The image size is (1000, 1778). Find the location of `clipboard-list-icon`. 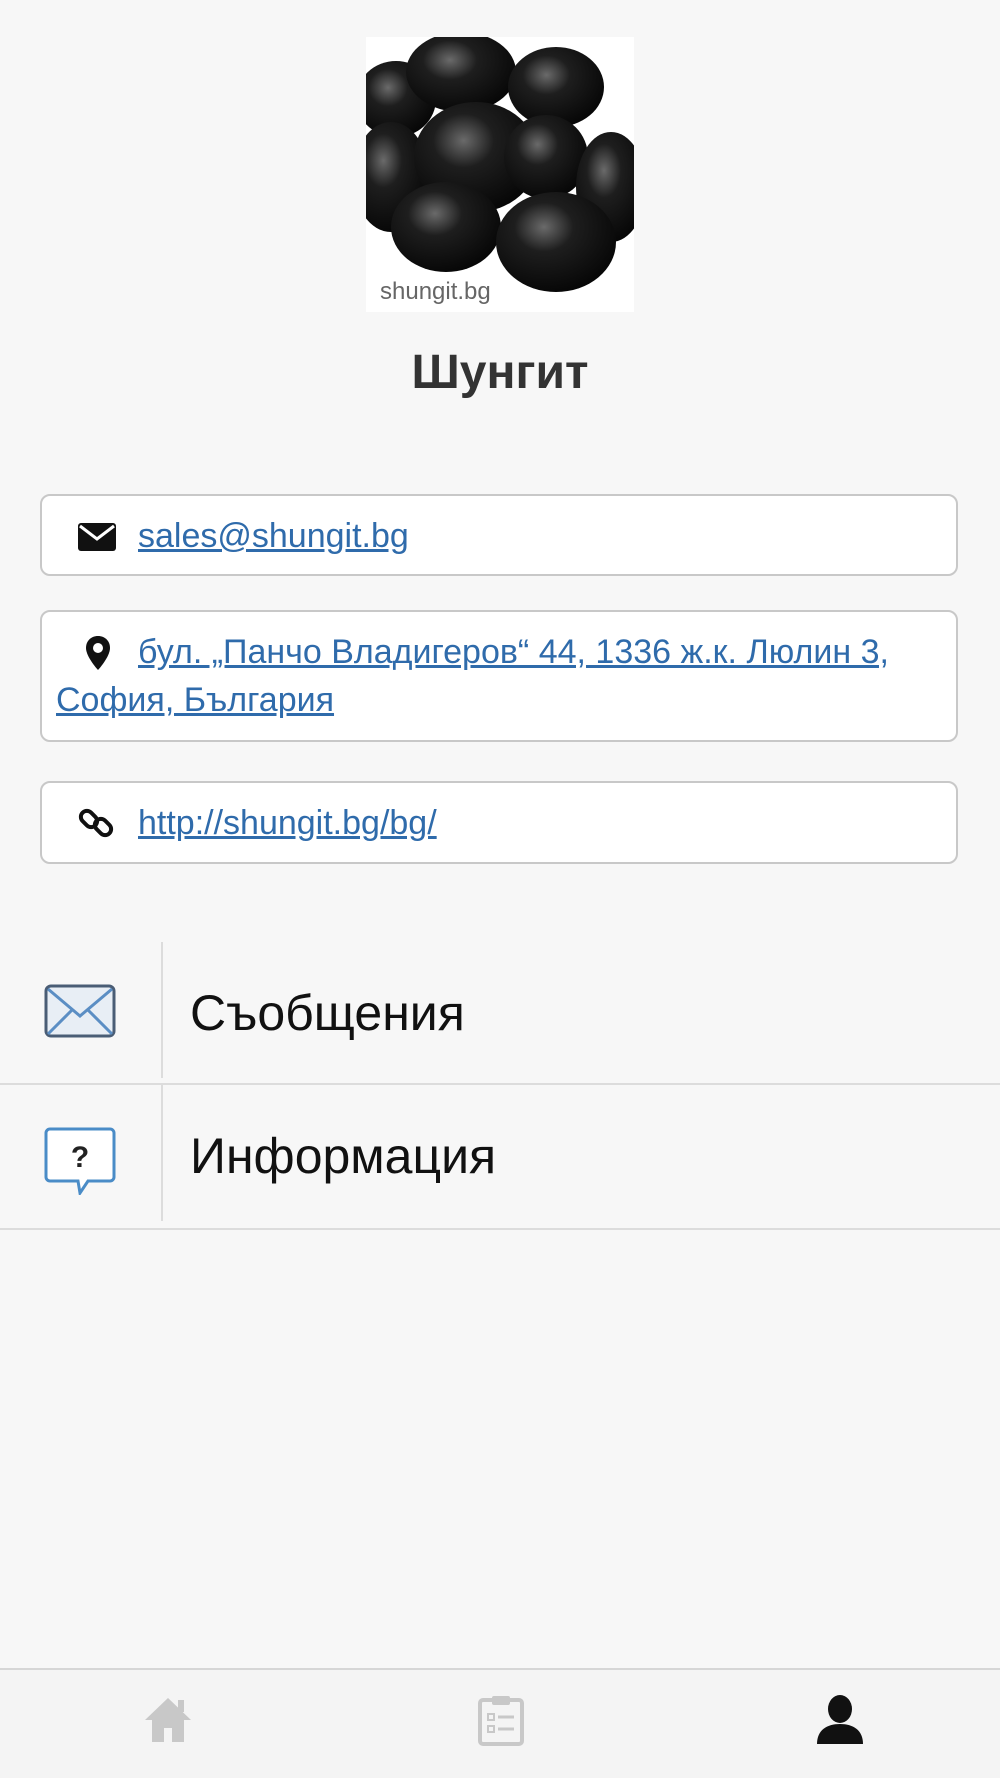

clipboard-list-icon is located at coordinates (501, 1723).